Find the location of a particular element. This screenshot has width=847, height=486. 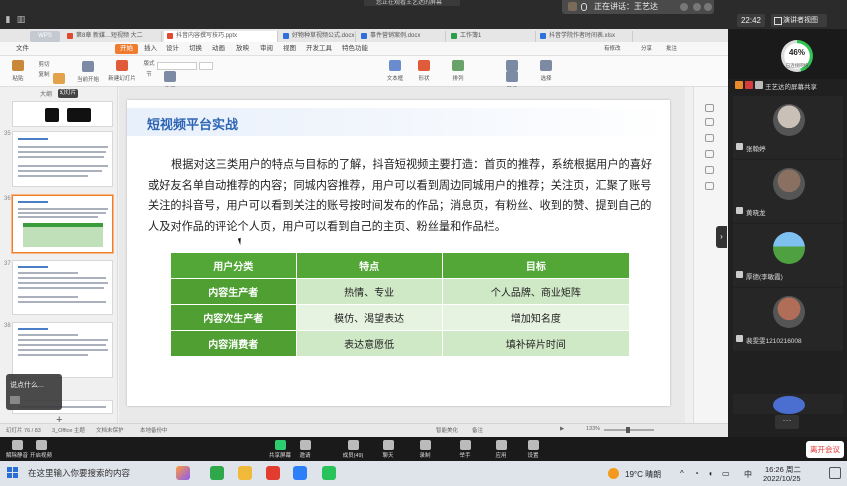

meeting-toolbar-button: 录制 is located at coordinates (425, 449).